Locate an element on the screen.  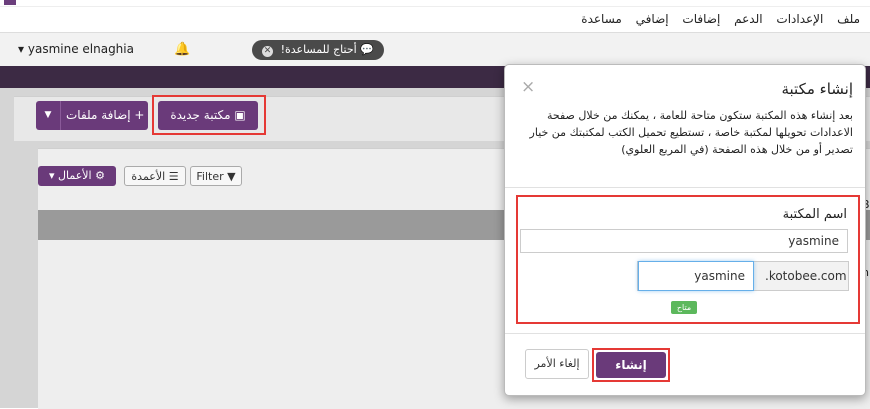
actions-label: الأعمال is located at coordinates (75, 175).